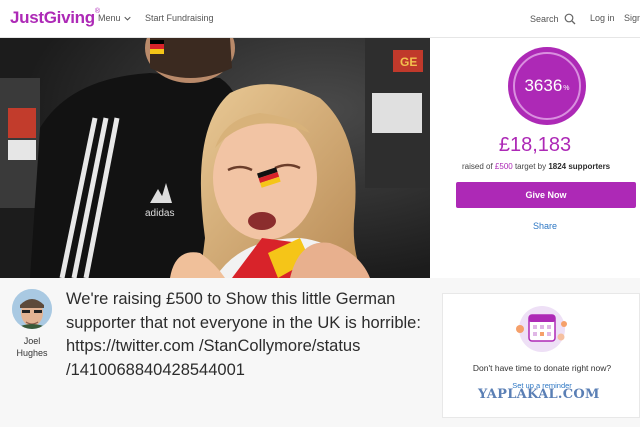  I want to click on raised-summary: raised of £500 target by 1824 supporters, so click(536, 166).